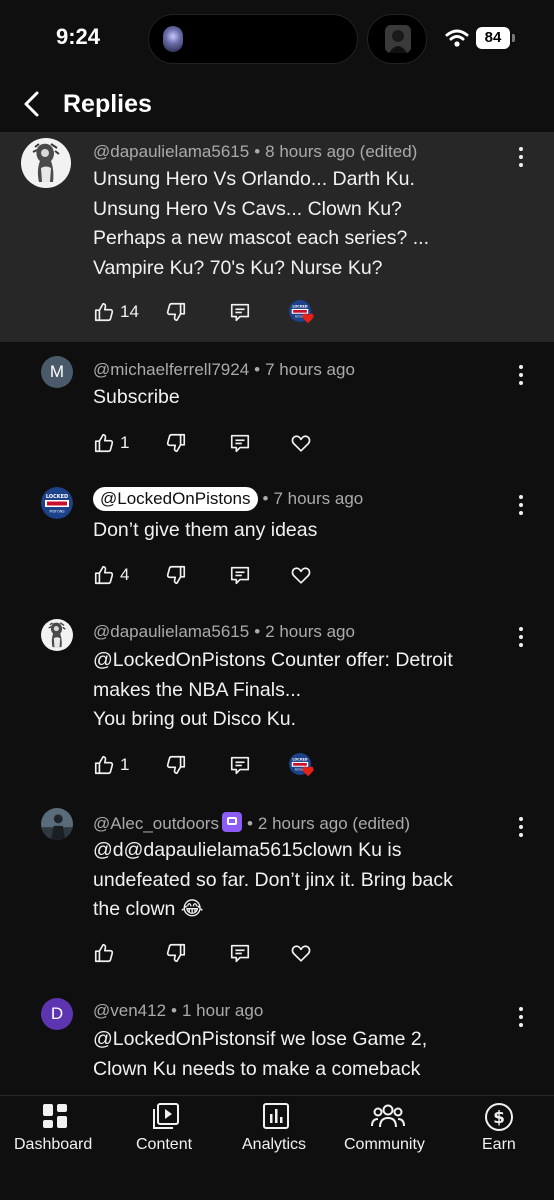 The height and width of the screenshot is (1200, 554). I want to click on nav-dashboard: Dashboard, so click(56, 1131).